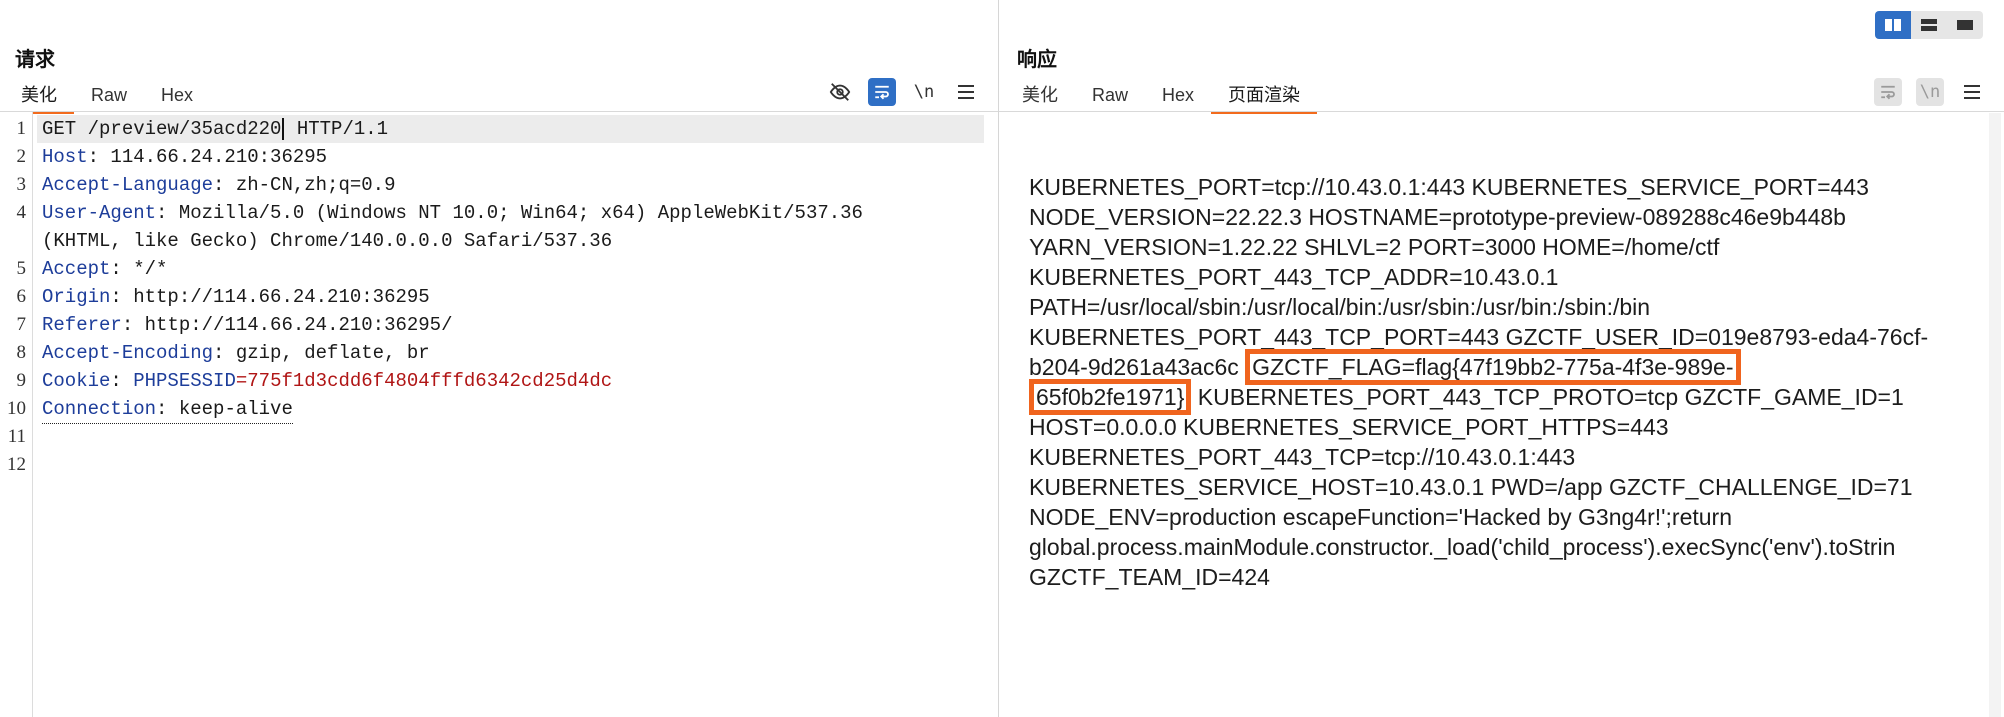 The height and width of the screenshot is (717, 2004). What do you see at coordinates (76, 269) in the screenshot?
I see `header-key: Accept` at bounding box center [76, 269].